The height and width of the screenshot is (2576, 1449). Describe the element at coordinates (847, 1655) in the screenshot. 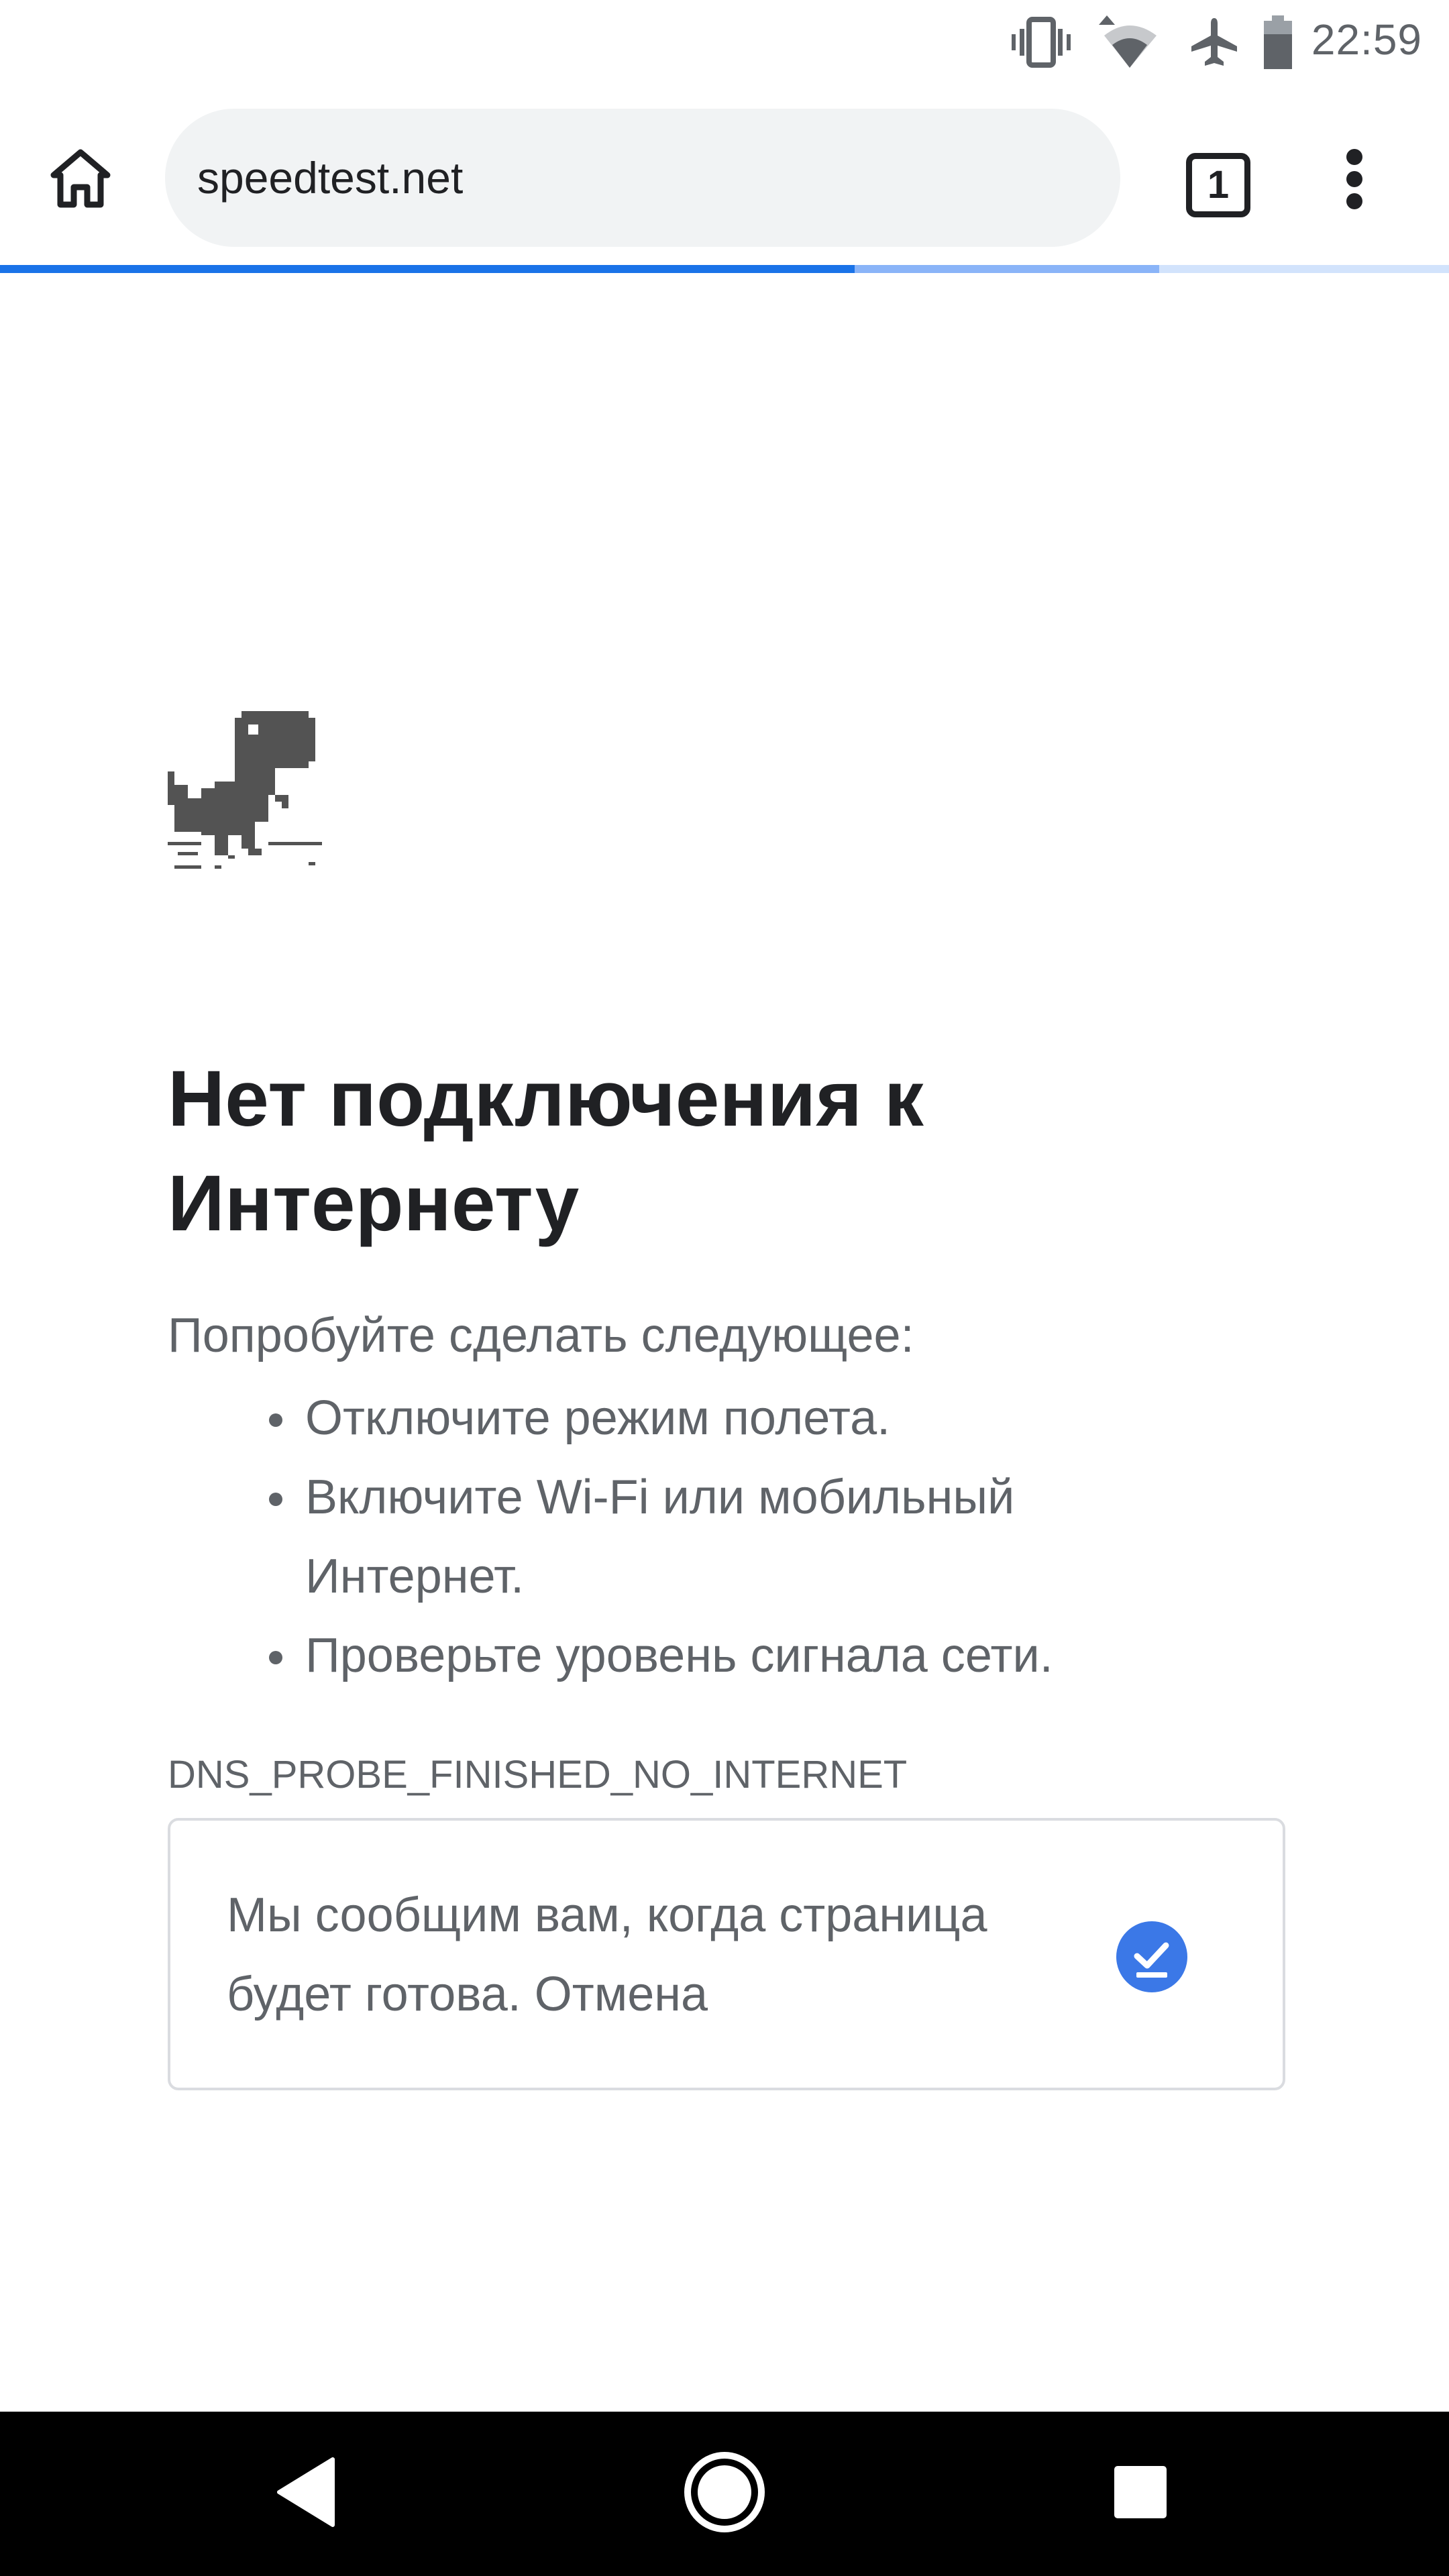

I see `suggestion-item: Проверьте уровень сигнала сети.` at that location.